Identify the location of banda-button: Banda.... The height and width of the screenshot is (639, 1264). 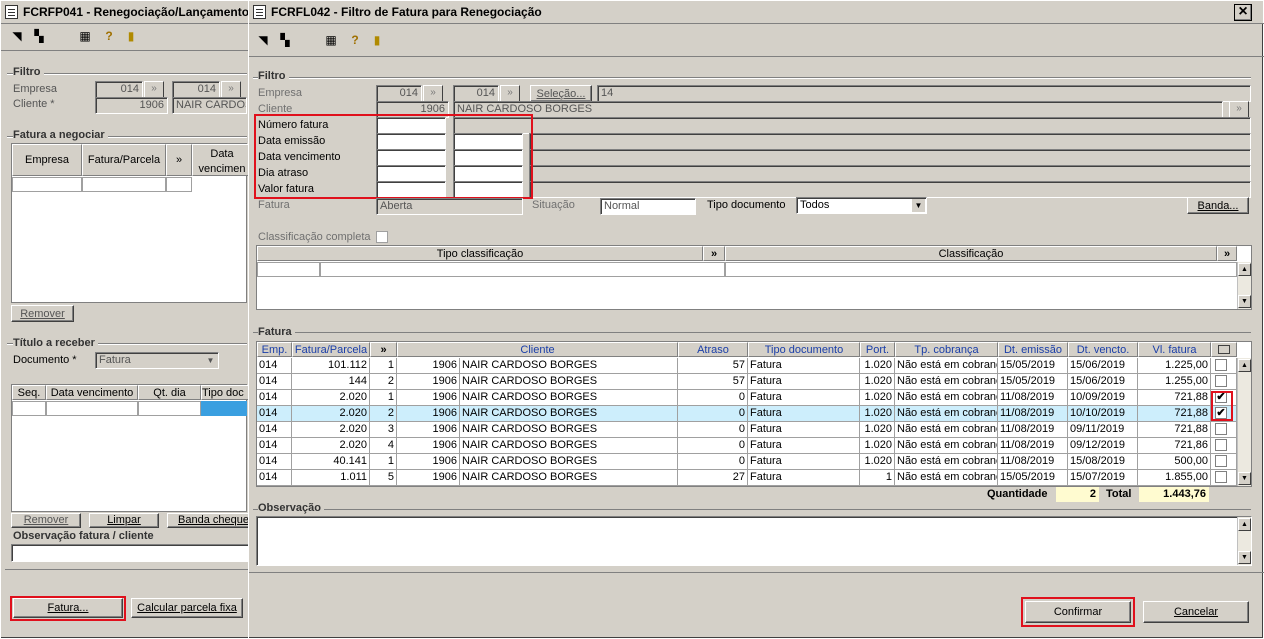
(1218, 205).